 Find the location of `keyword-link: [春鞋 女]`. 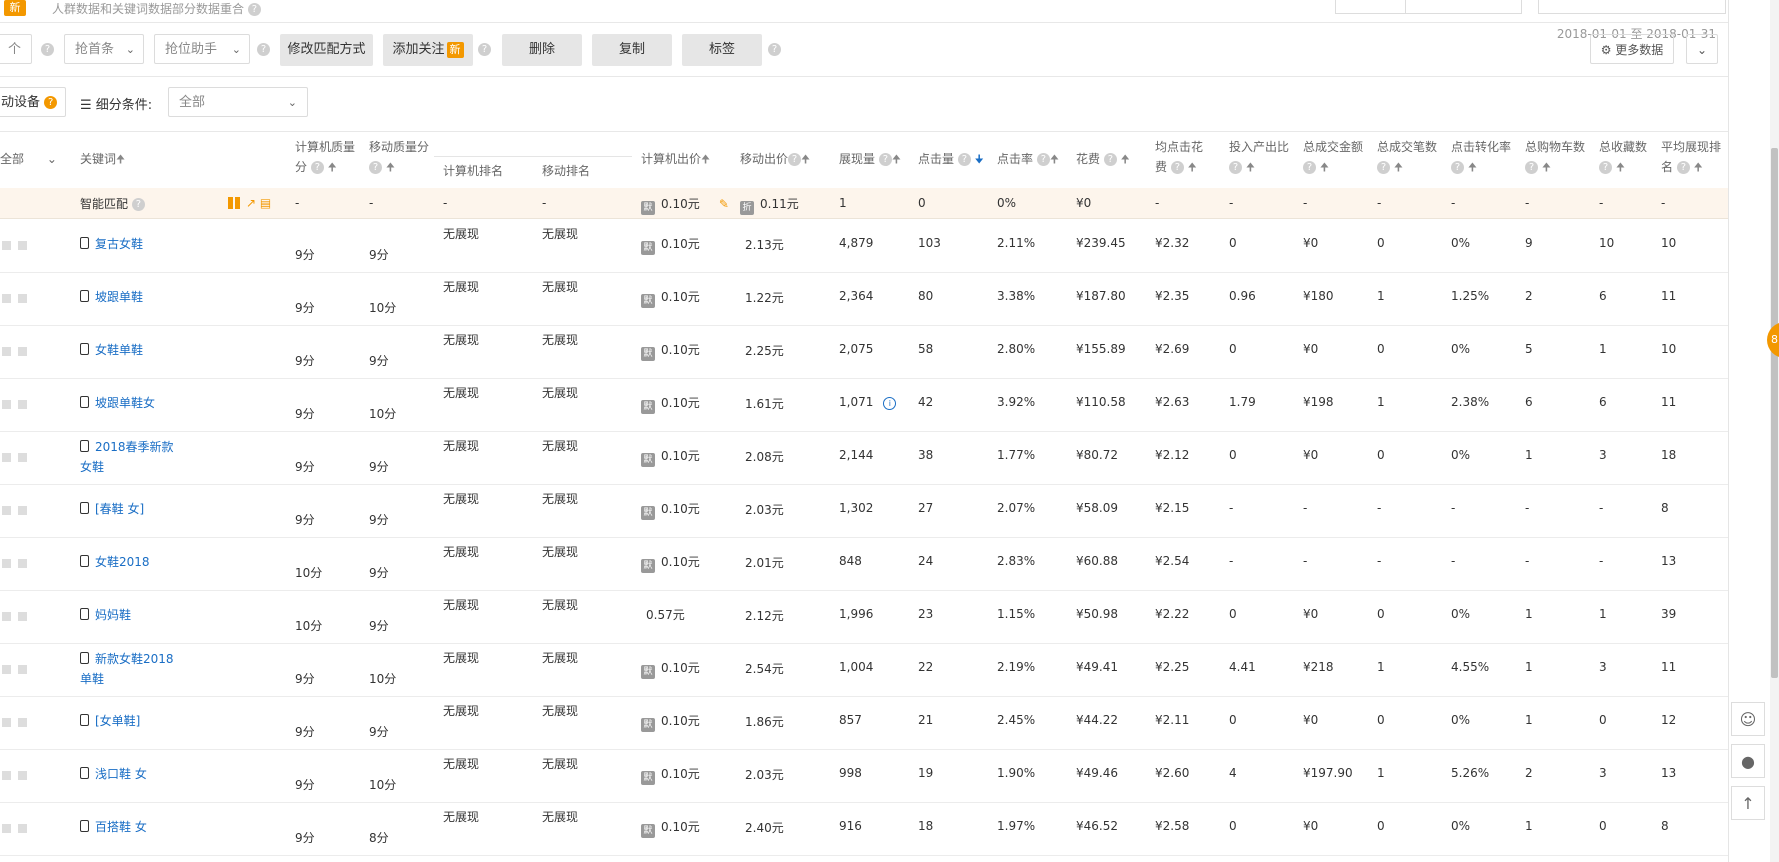

keyword-link: [春鞋 女] is located at coordinates (112, 509).